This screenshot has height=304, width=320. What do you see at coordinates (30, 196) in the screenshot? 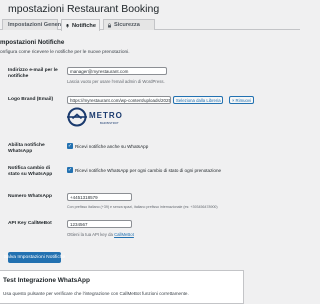
I see `whatsapp-number-label: Numero WhatsApp` at bounding box center [30, 196].